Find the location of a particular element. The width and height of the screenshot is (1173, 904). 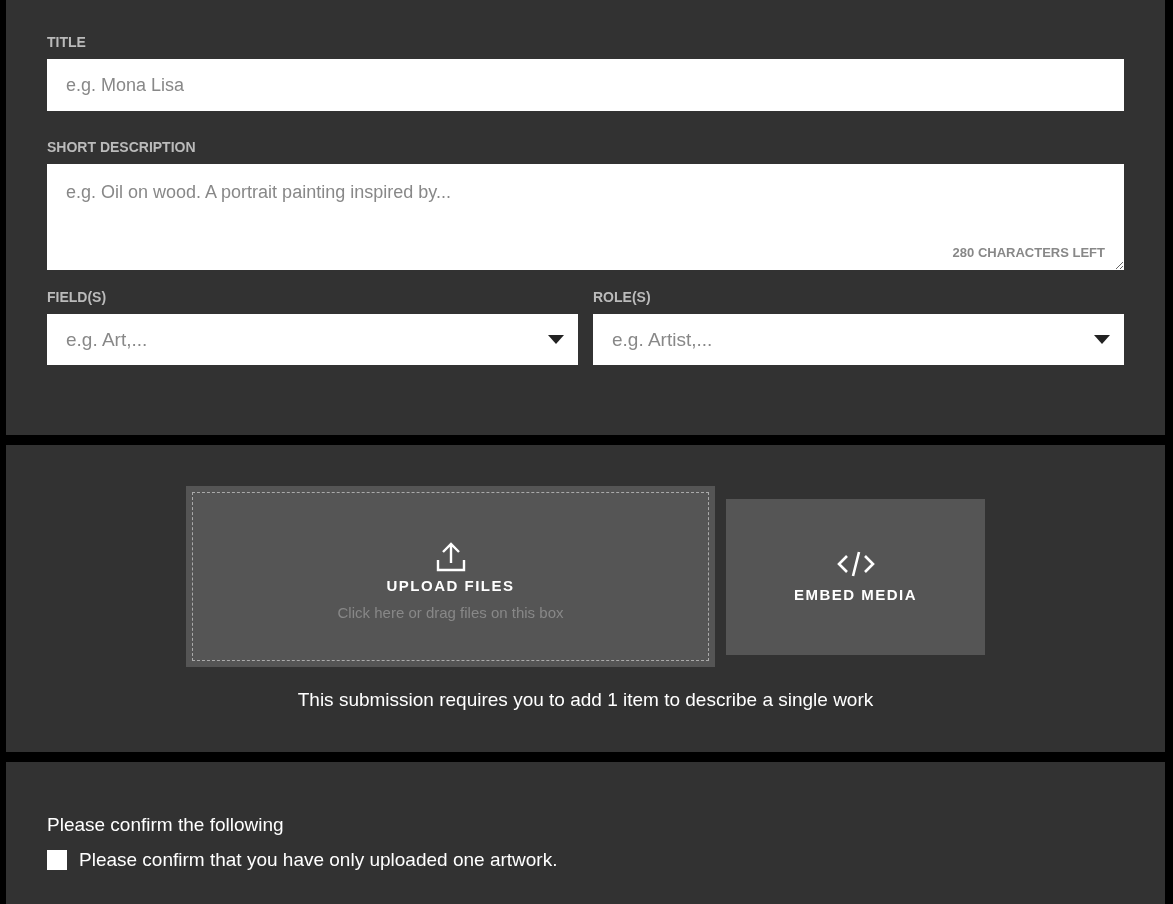

requirement-text: This submission requires you to add 1 item to describe a single work is located at coordinates (585, 700).